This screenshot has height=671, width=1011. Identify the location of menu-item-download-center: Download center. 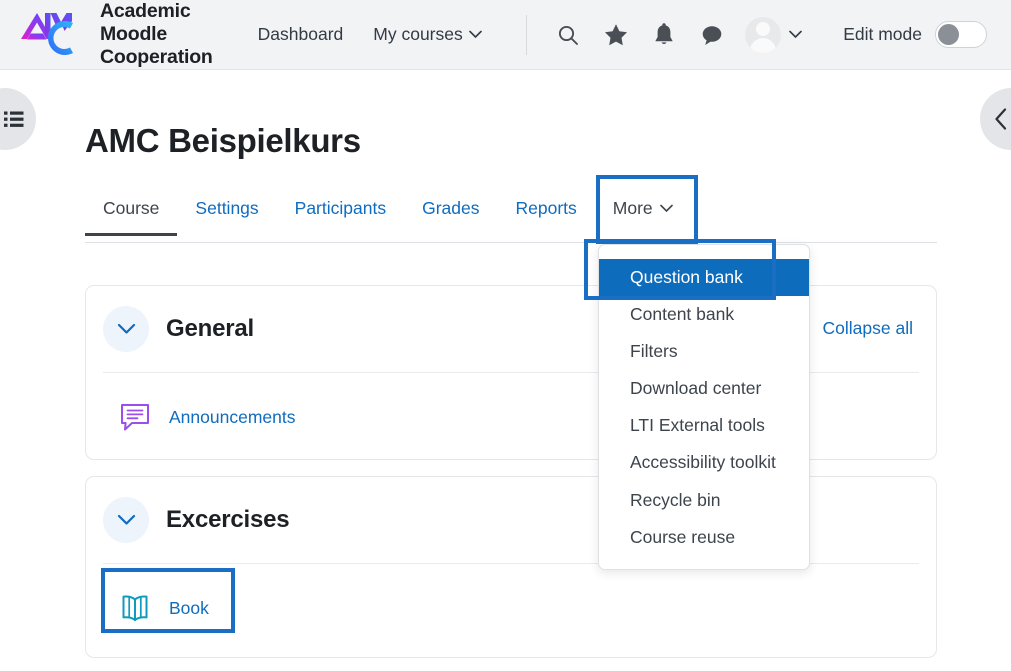
(704, 388).